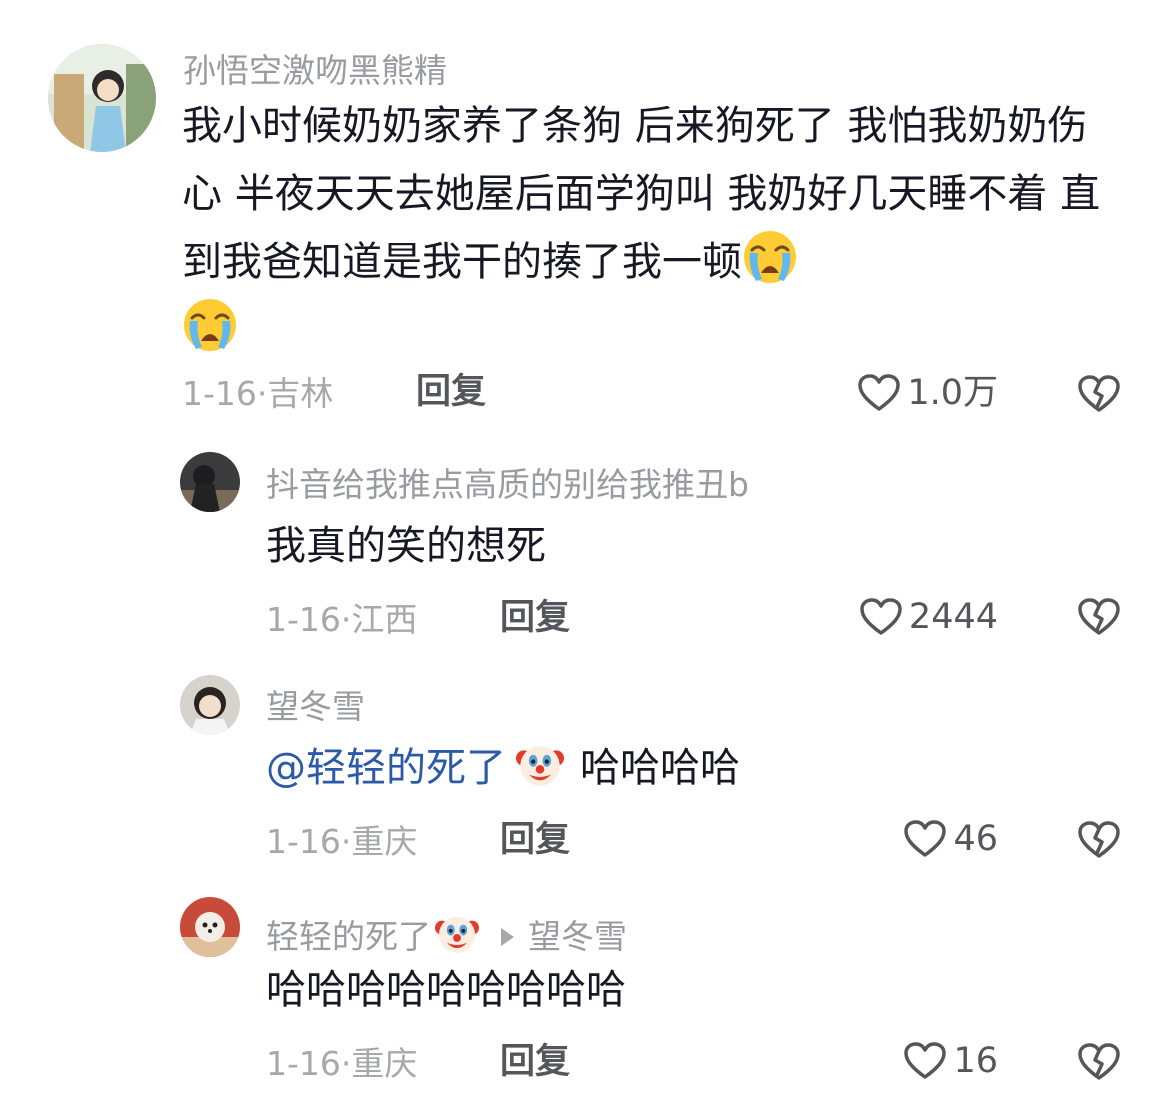 The image size is (1170, 1100). I want to click on reply-text: @轻轻的死了 哈哈哈哈, so click(503, 768).